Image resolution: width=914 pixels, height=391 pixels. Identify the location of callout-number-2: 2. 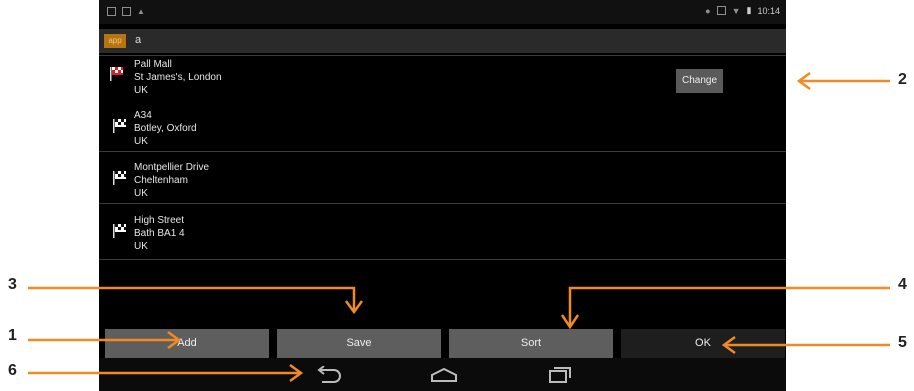
(902, 79).